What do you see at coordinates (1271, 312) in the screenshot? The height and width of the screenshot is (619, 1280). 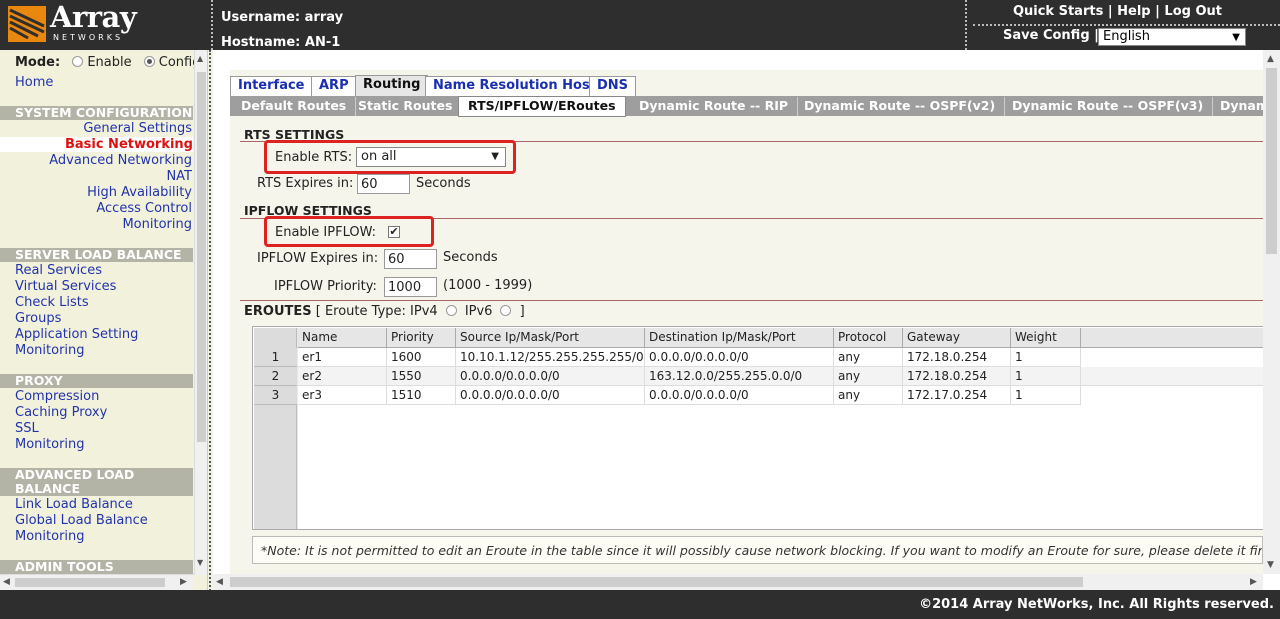 I see `main-vertical-scrollbar: ▲ ▼` at bounding box center [1271, 312].